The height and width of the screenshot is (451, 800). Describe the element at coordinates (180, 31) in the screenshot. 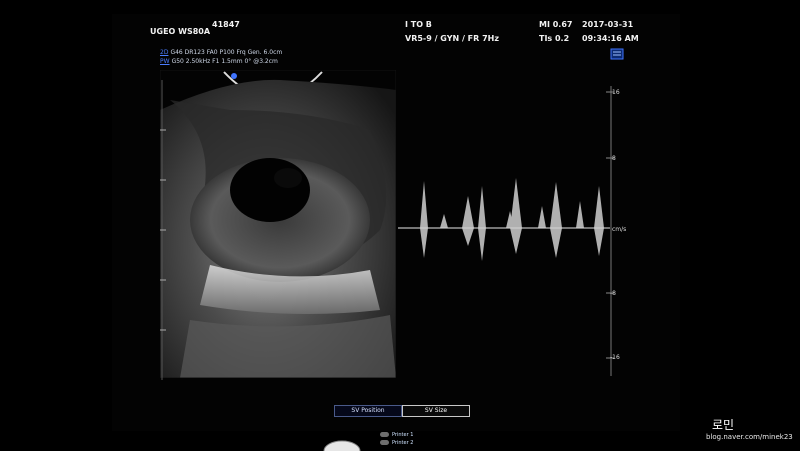

I see `system-name: UGEO WS80A` at that location.